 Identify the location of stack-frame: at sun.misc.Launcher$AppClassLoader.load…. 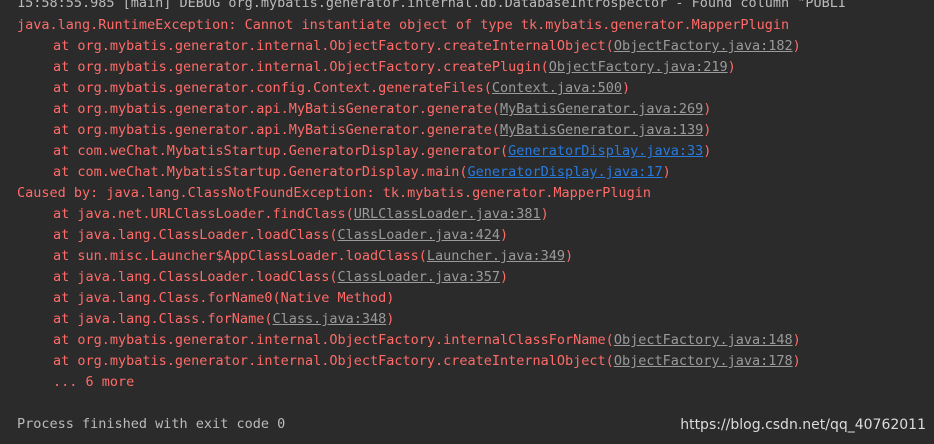
(286, 256).